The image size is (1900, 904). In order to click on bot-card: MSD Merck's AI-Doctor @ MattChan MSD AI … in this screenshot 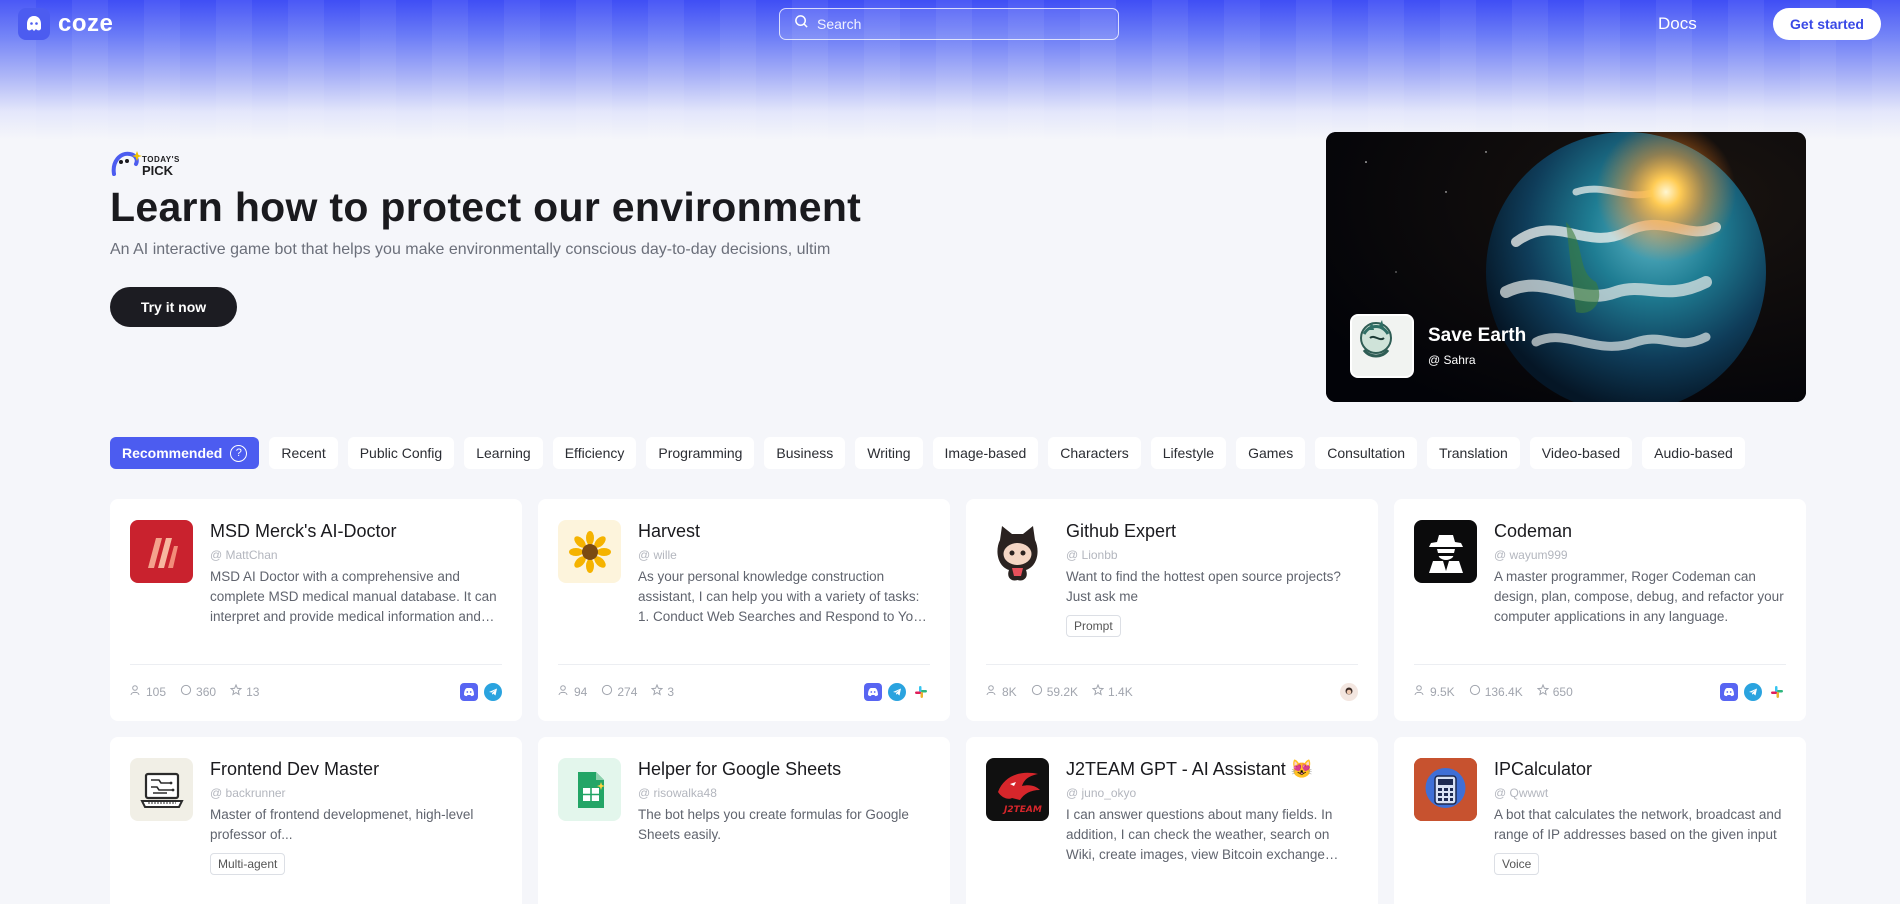, I will do `click(316, 610)`.